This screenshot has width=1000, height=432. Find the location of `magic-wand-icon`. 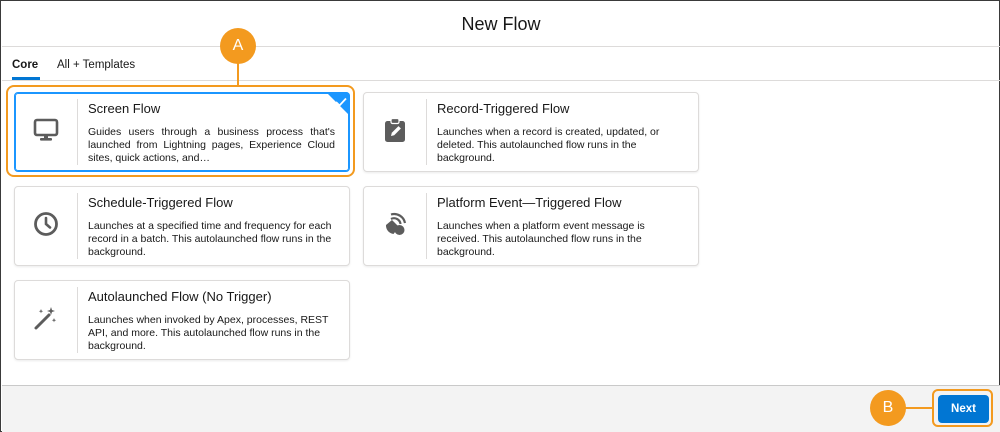

magic-wand-icon is located at coordinates (46, 320).